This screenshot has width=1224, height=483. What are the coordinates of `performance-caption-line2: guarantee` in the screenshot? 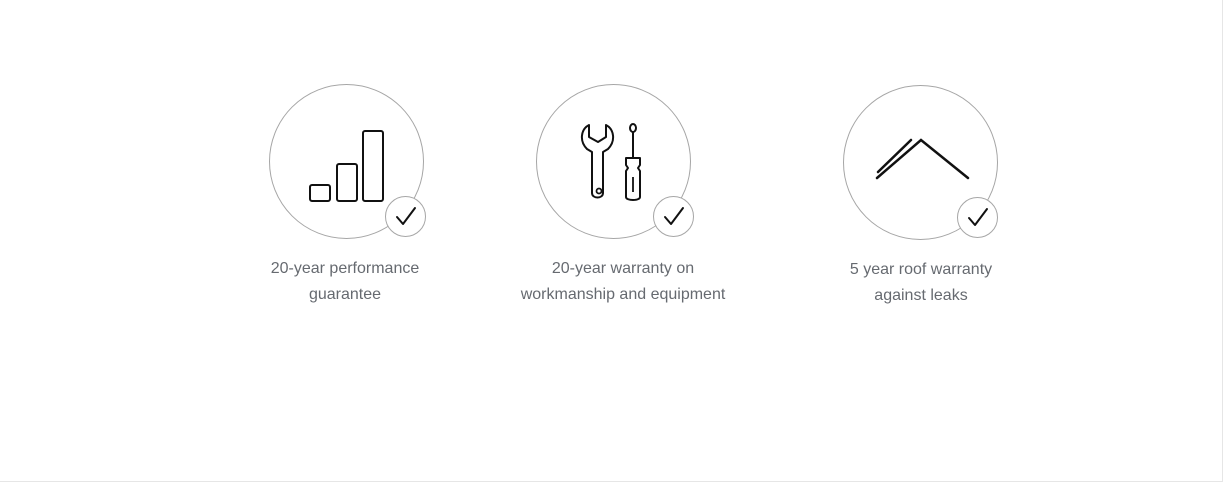 It's located at (345, 294).